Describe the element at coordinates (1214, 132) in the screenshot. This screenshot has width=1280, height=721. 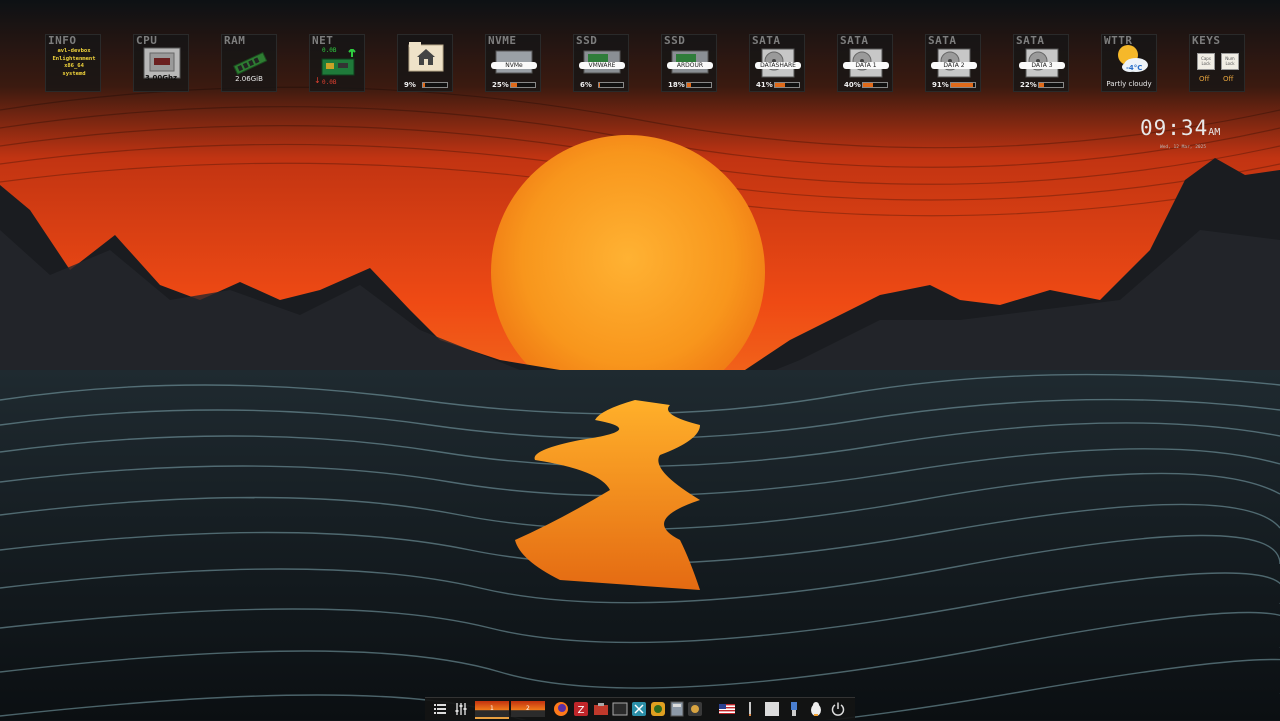
I see `clock-ampm: AM` at that location.